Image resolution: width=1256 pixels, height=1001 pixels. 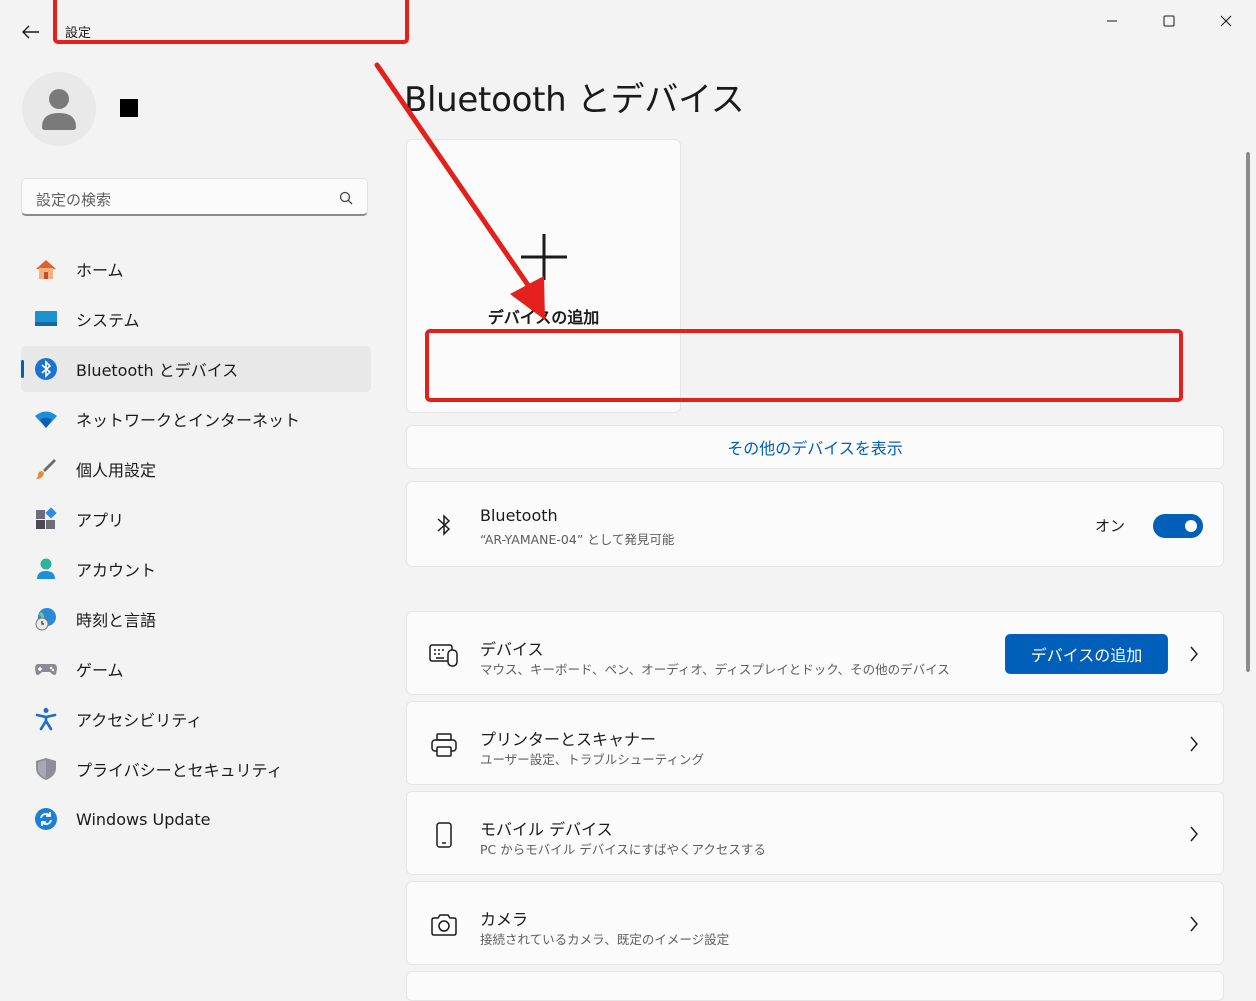 I want to click on sidebar-item-label: ゲーム, so click(x=100, y=670).